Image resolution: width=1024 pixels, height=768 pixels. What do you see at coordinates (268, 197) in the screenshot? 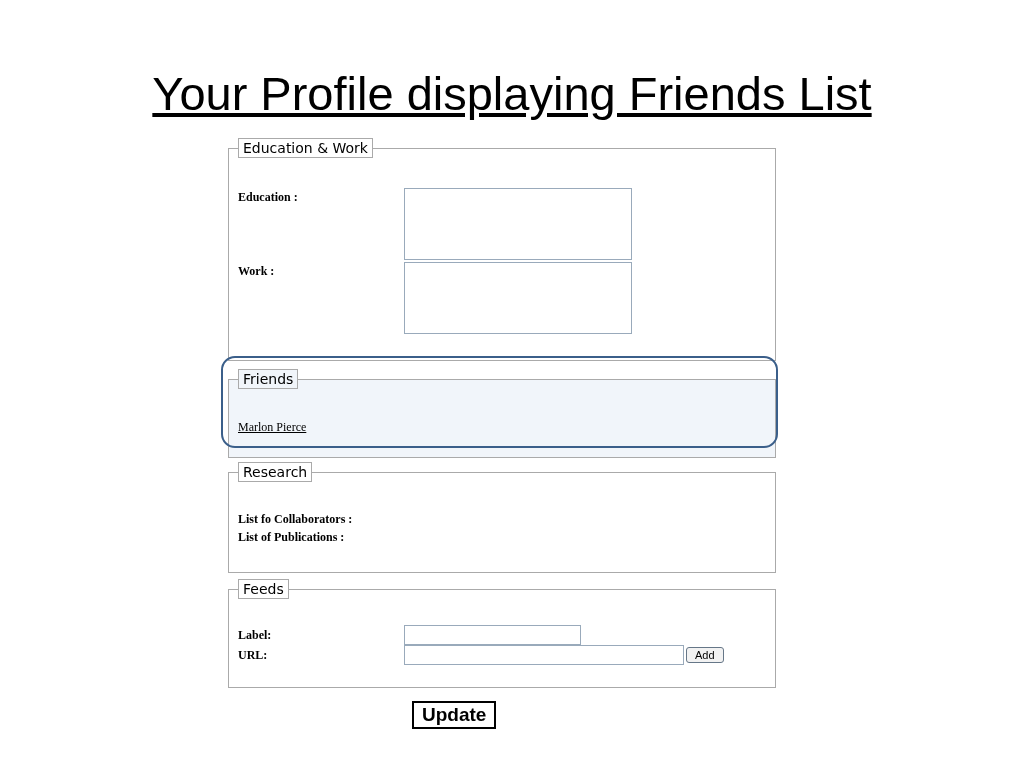
I see `field-label: Education :` at bounding box center [268, 197].